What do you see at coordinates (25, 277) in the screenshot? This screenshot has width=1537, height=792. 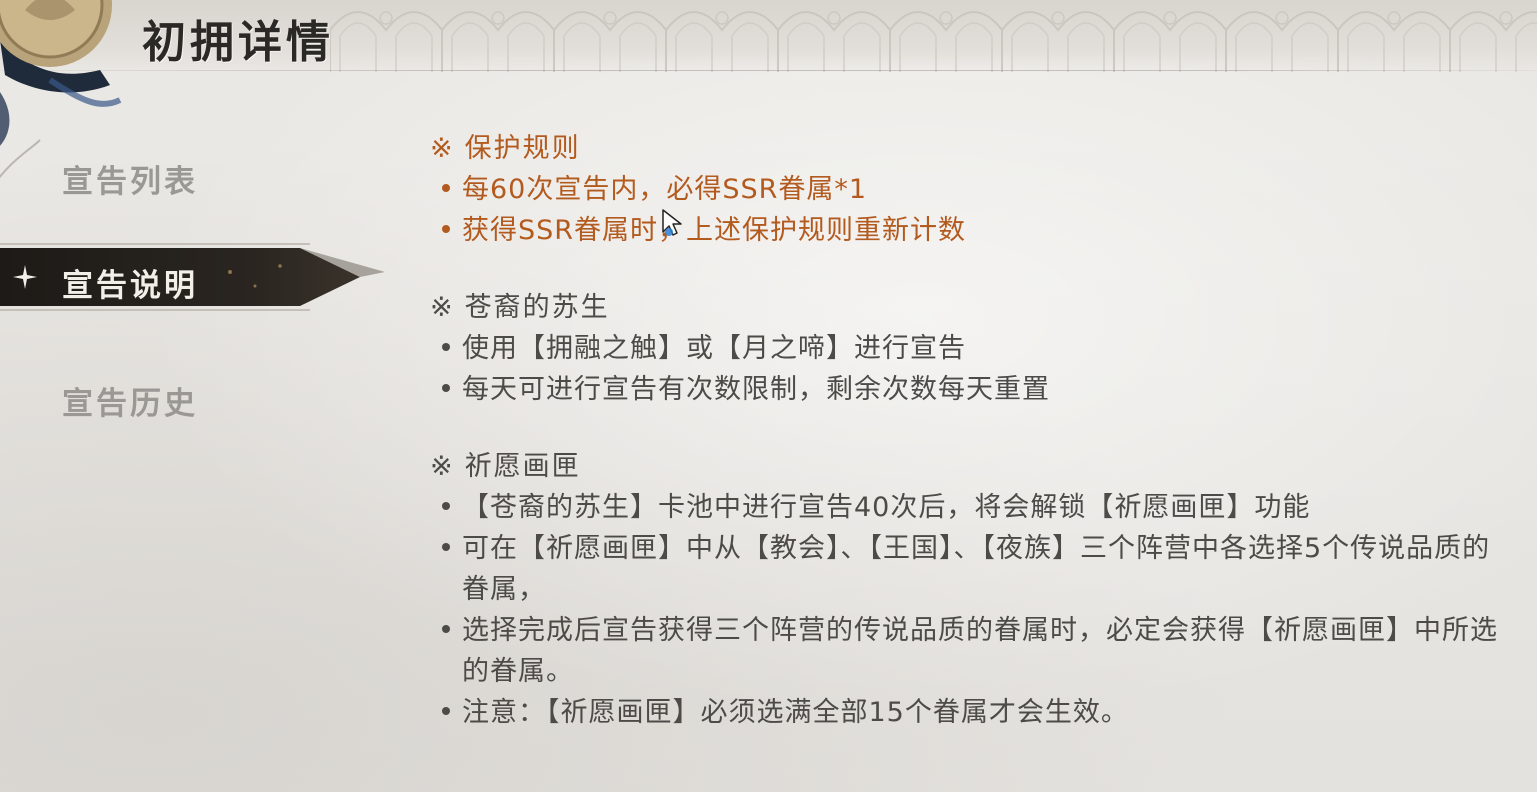 I see `sparkle-icon` at bounding box center [25, 277].